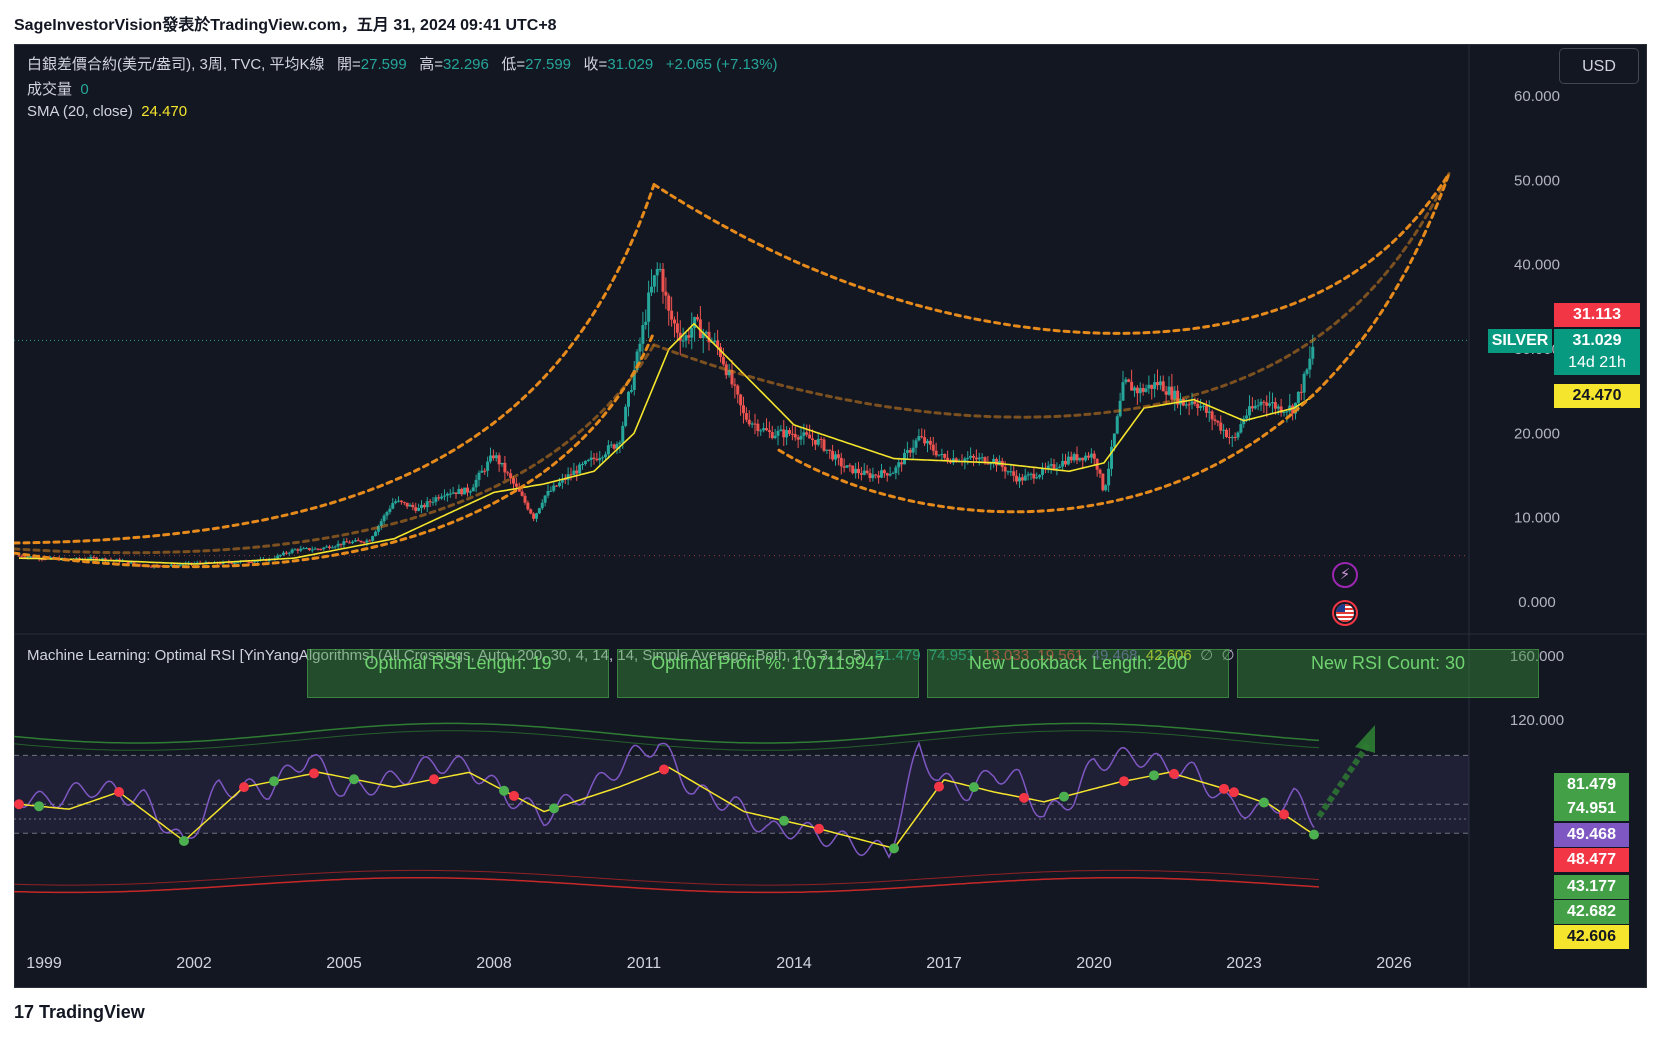 This screenshot has height=1040, width=1662. What do you see at coordinates (79, 1012) in the screenshot?
I see `tradingview-logo: 17 TradingView` at bounding box center [79, 1012].